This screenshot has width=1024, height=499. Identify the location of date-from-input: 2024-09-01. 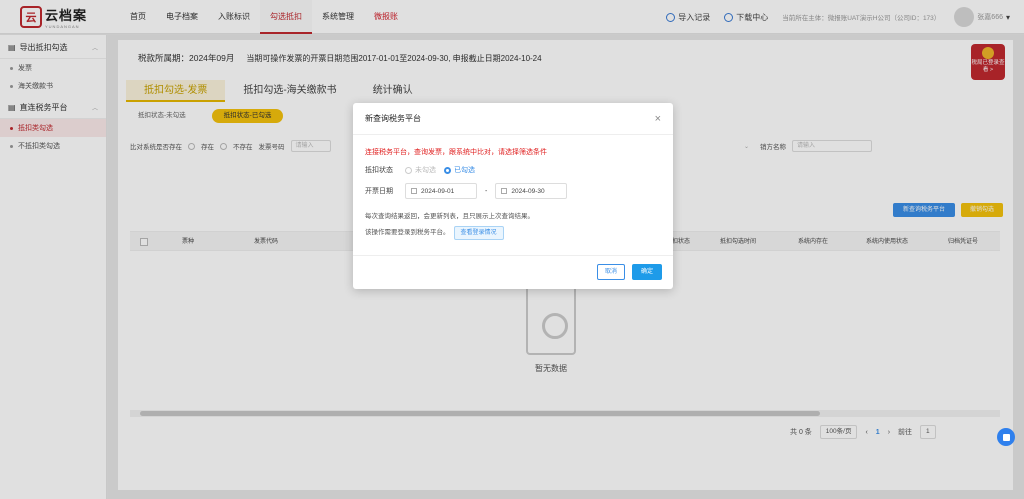
(441, 191).